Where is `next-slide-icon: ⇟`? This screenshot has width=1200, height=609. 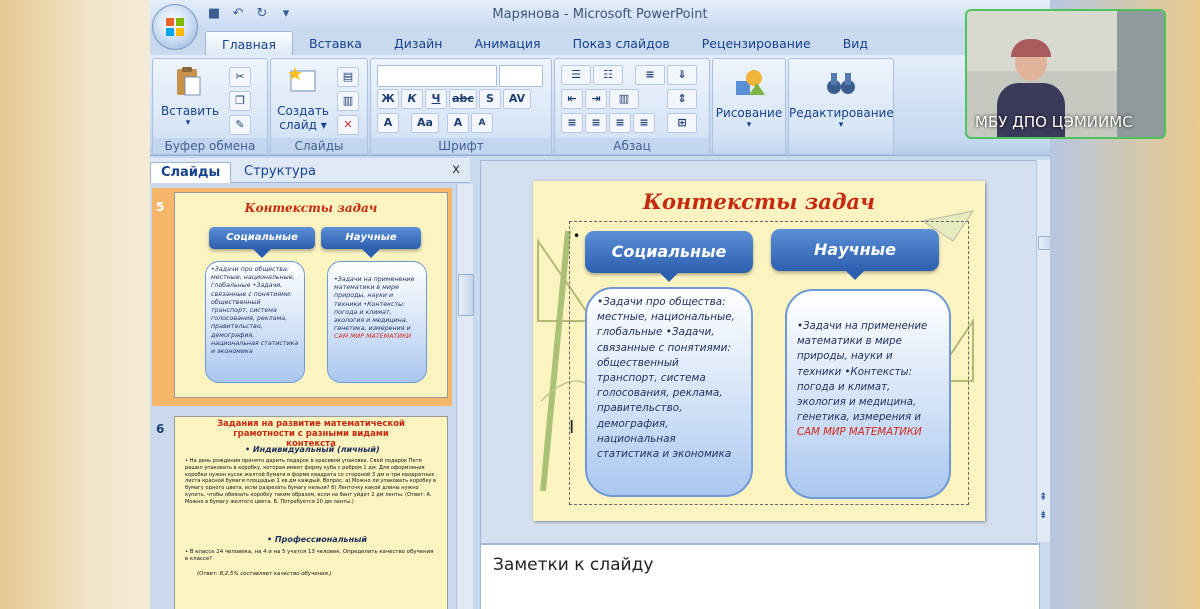 next-slide-icon: ⇟ is located at coordinates (1043, 515).